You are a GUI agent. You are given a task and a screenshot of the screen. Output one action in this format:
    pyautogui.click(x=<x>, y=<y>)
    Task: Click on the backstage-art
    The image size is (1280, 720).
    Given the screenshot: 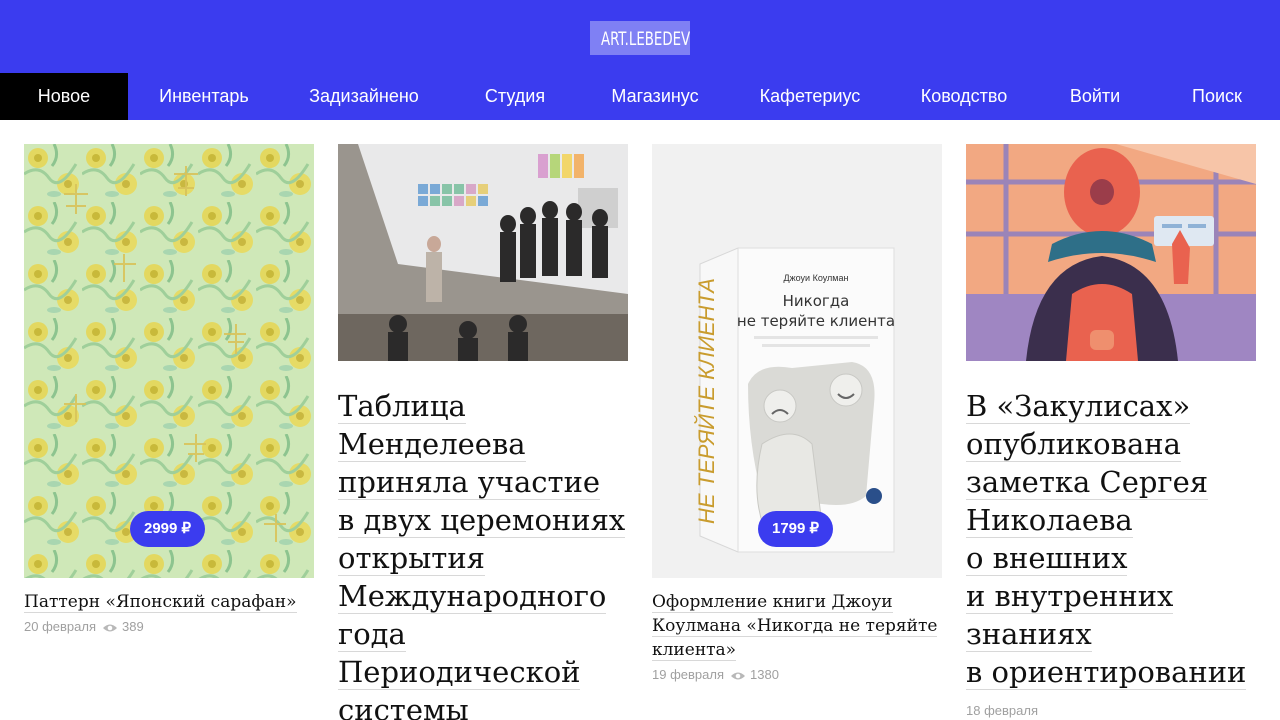 What is the action you would take?
    pyautogui.click(x=1111, y=252)
    